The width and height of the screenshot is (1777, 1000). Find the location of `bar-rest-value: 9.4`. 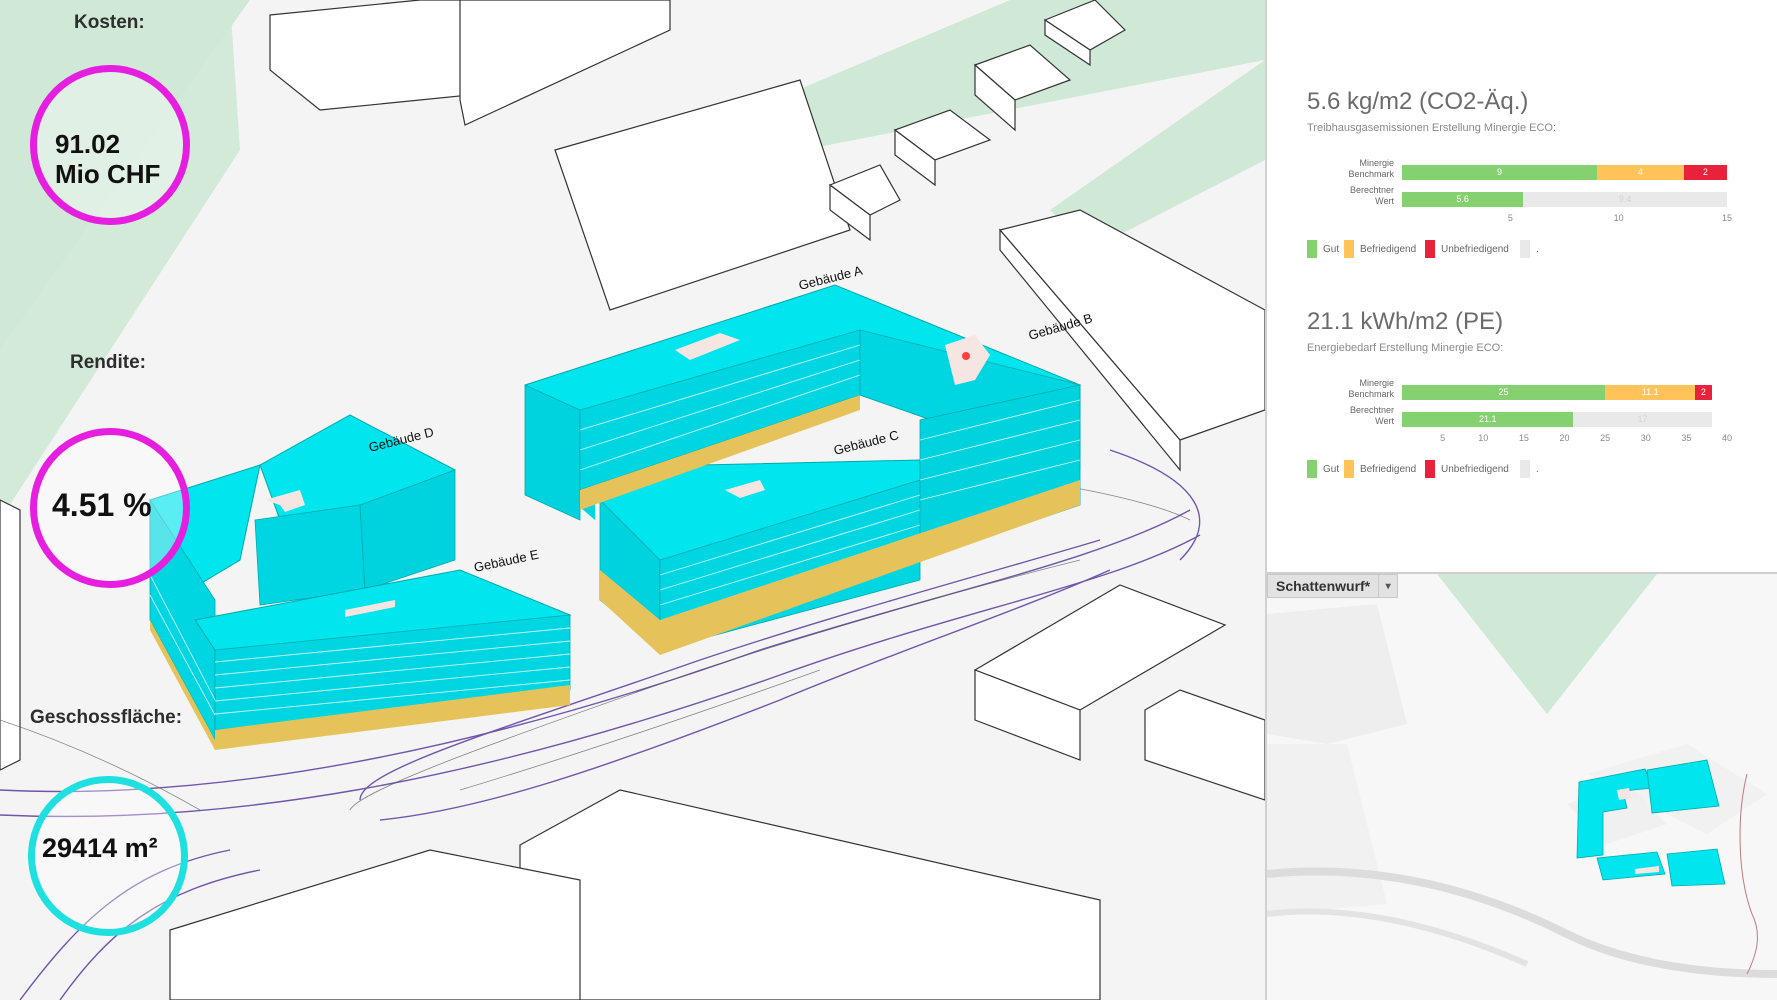

bar-rest-value: 9.4 is located at coordinates (1625, 199).